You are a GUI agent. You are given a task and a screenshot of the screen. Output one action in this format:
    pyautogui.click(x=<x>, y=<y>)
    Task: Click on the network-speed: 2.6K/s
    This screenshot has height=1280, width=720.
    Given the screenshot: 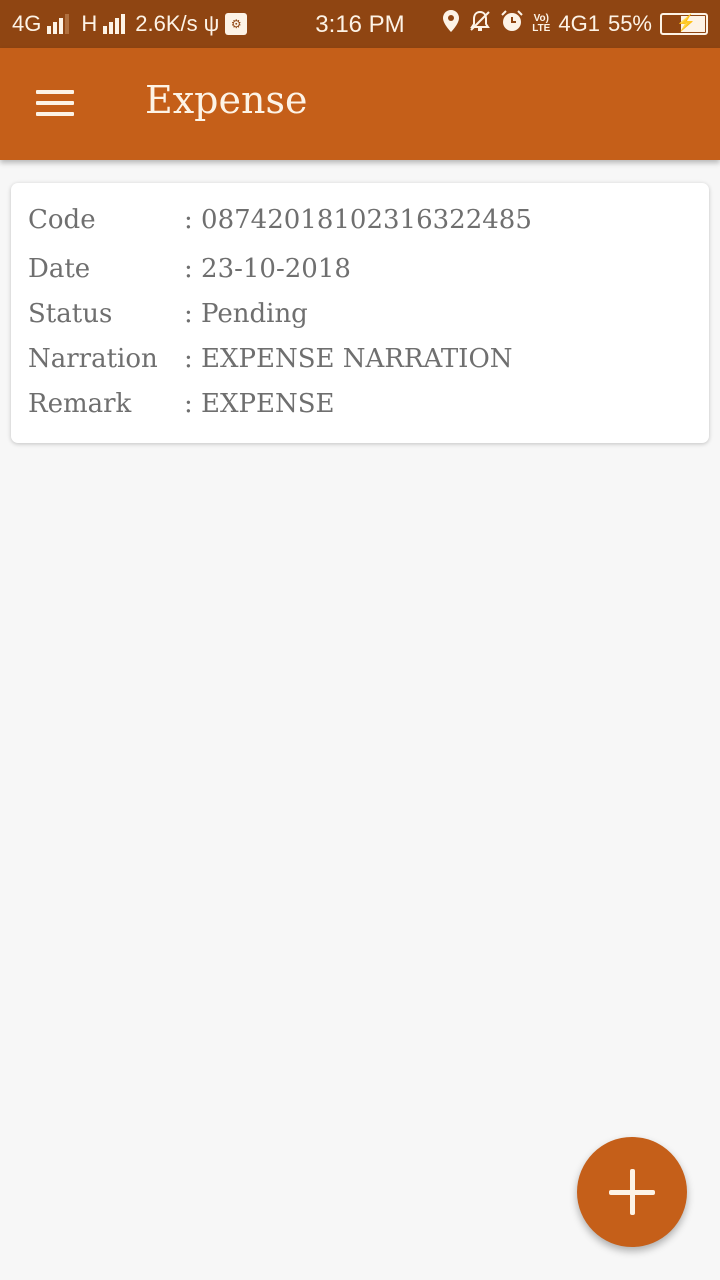 What is the action you would take?
    pyautogui.click(x=166, y=23)
    